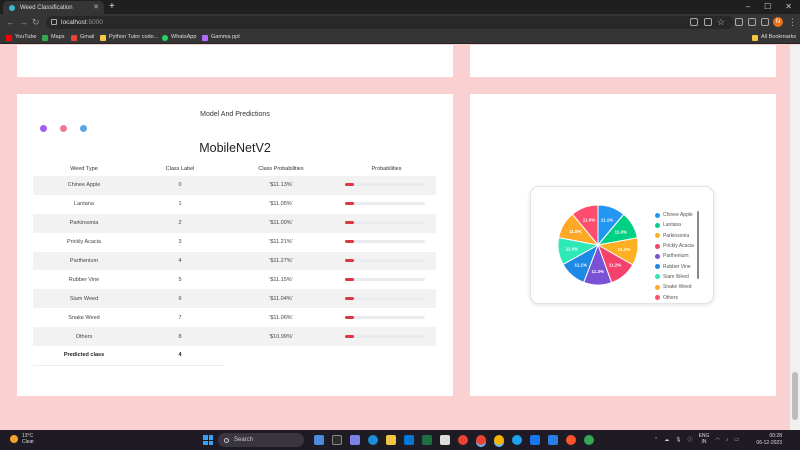  I want to click on skype-icon, so click(517, 440).